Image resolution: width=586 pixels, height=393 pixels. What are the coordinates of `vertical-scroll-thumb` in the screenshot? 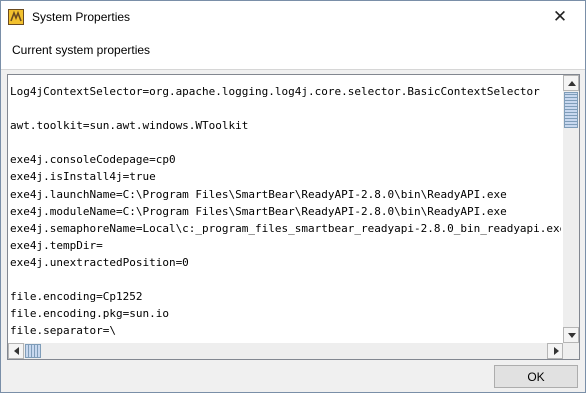 It's located at (571, 110).